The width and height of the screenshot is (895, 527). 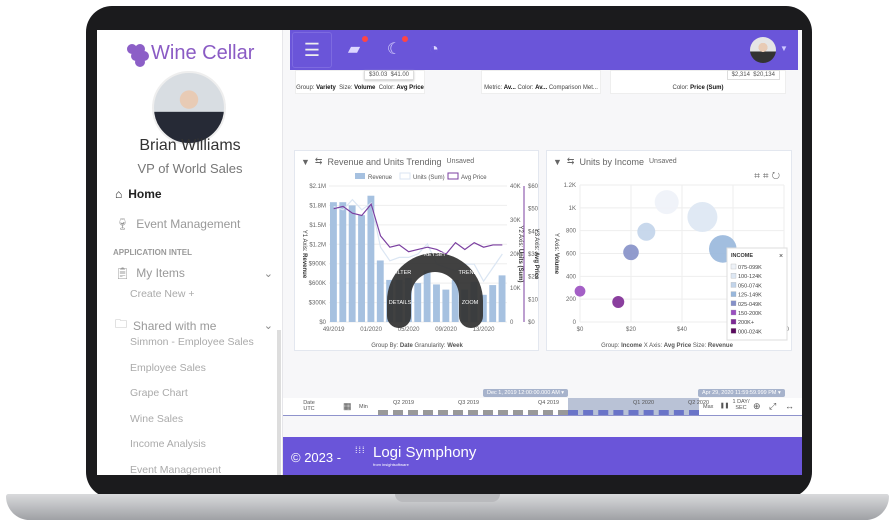 What do you see at coordinates (194, 325) in the screenshot?
I see `sidebar-item-shared: 🗀 Shared with me ⌄` at bounding box center [194, 325].